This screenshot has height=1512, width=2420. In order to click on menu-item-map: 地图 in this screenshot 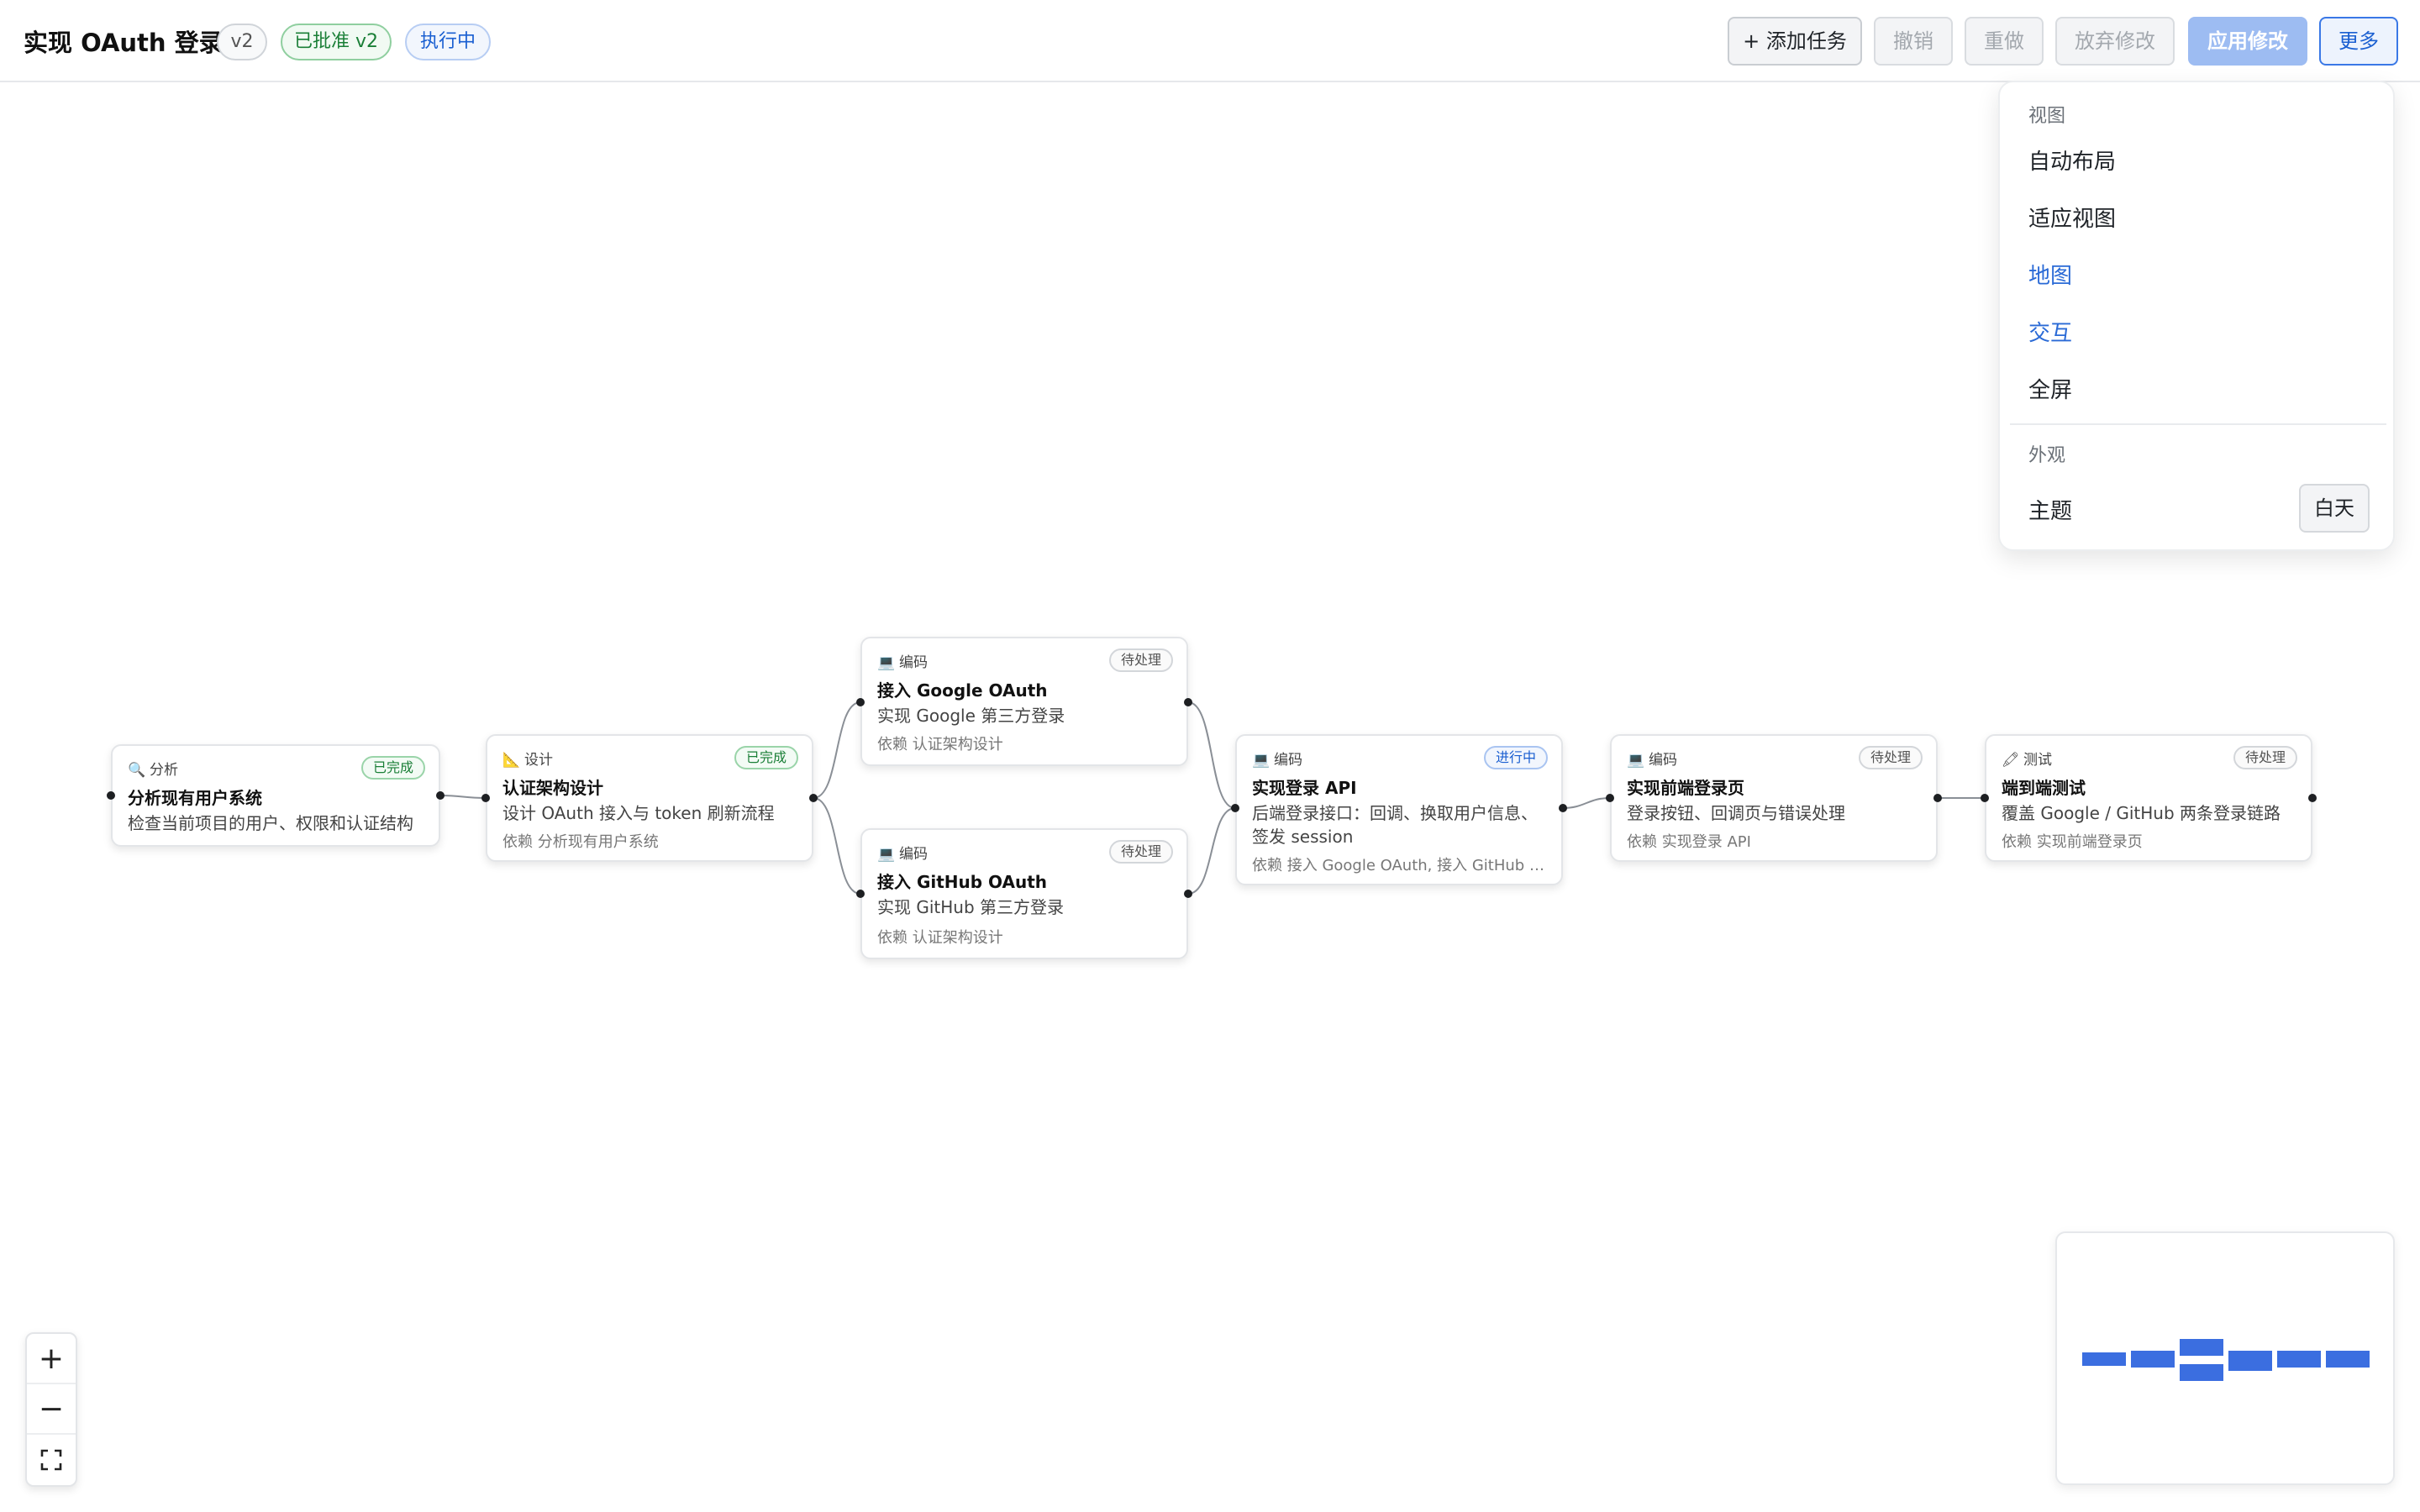, I will do `click(2050, 274)`.